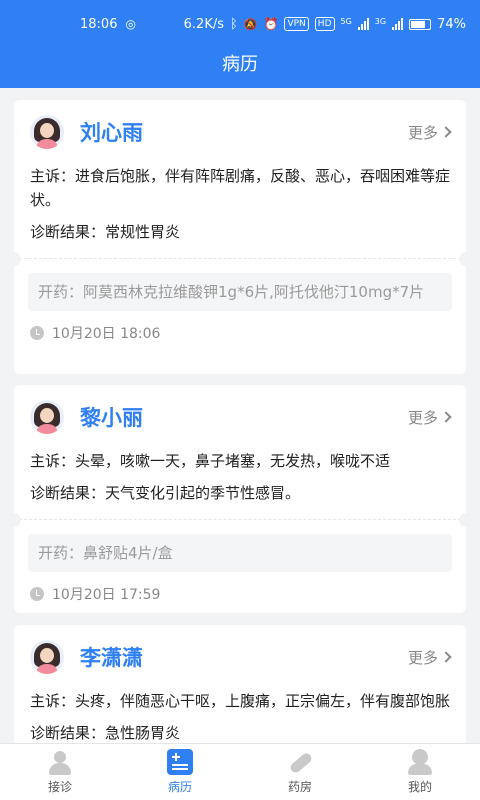 The image size is (480, 800). I want to click on diagnosis-text: 诊断结果：天气变化引起的季节性感冒。, so click(165, 493).